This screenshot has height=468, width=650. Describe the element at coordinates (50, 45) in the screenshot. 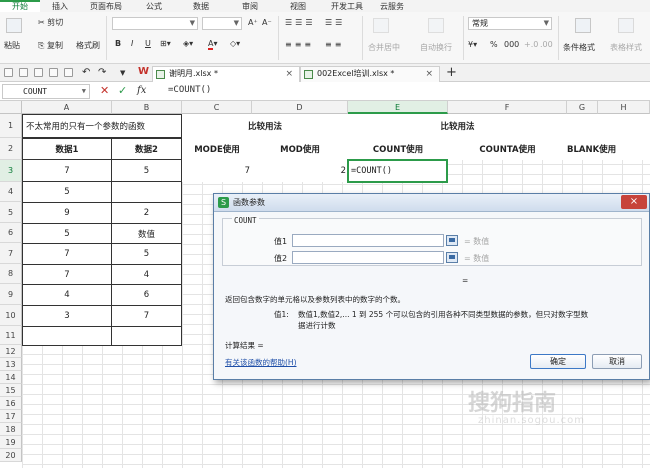

I see `copy-button: ⎘ 复制` at that location.